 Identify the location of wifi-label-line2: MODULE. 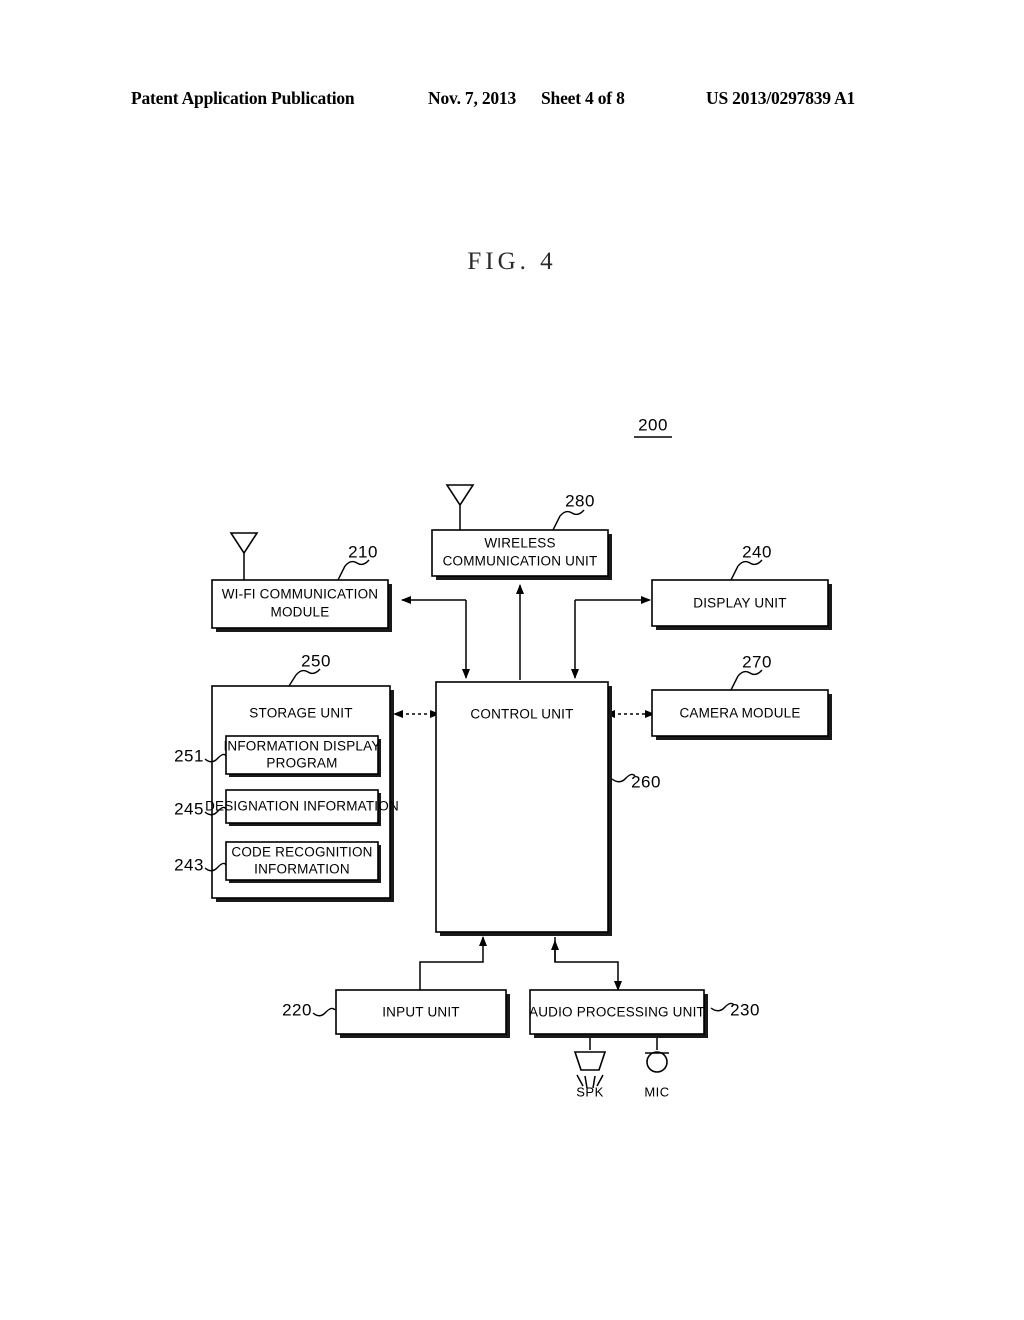
(300, 612).